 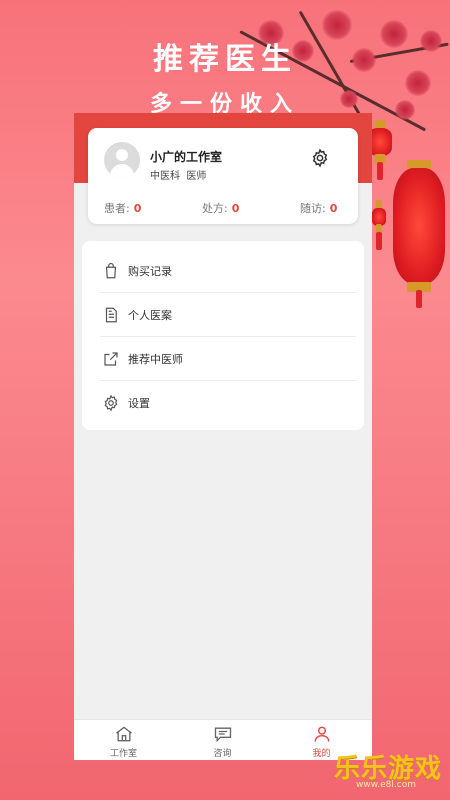 What do you see at coordinates (150, 271) in the screenshot?
I see `menu-item-label: 购买记录` at bounding box center [150, 271].